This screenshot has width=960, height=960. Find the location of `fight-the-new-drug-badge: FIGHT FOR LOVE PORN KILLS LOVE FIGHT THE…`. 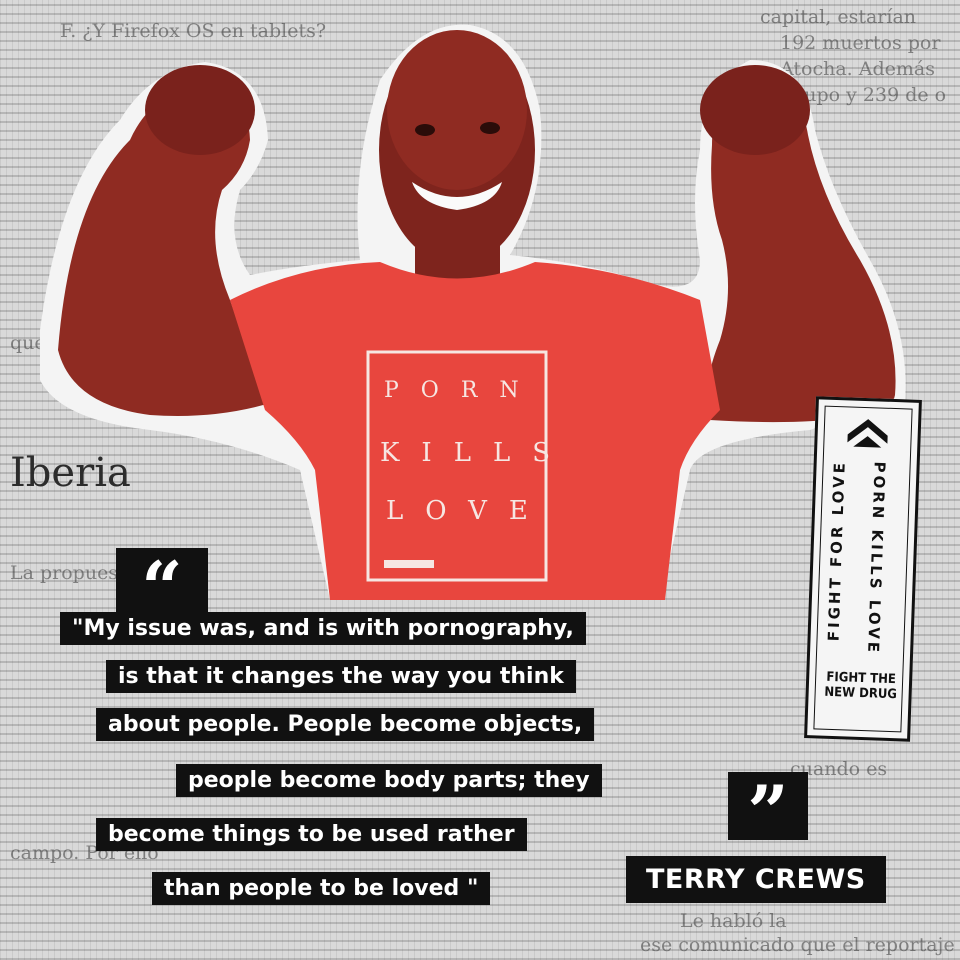

fight-the-new-drug-badge: FIGHT FOR LOVE PORN KILLS LOVE FIGHT THE… is located at coordinates (863, 569).